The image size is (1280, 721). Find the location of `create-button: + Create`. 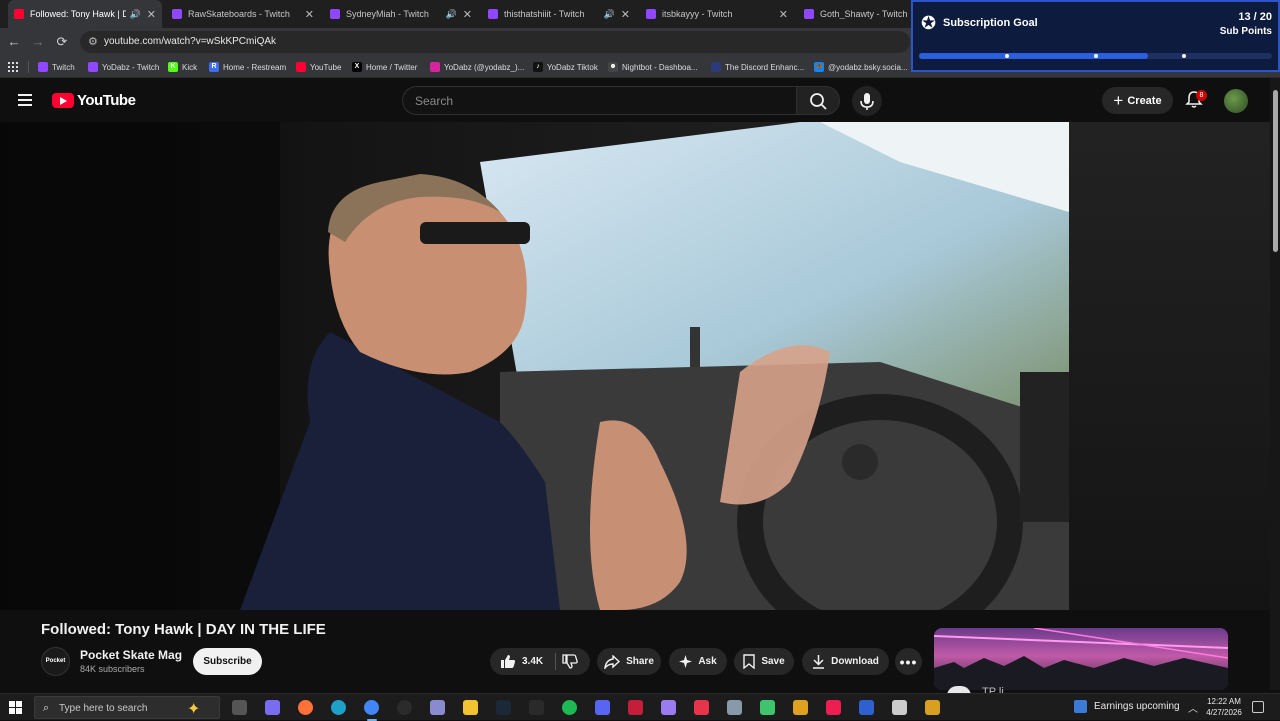

create-button: + Create is located at coordinates (1137, 100).